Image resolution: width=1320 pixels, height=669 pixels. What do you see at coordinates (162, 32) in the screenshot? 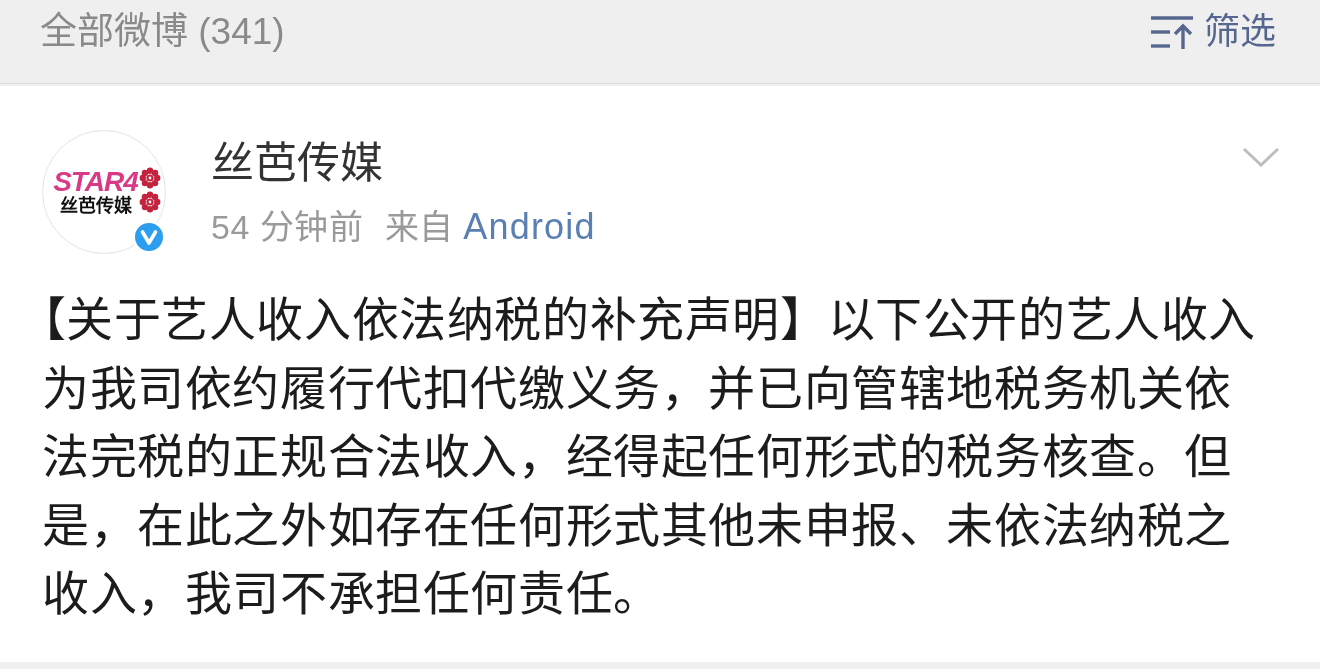
I see `page-title: 全部微博 (341)` at bounding box center [162, 32].